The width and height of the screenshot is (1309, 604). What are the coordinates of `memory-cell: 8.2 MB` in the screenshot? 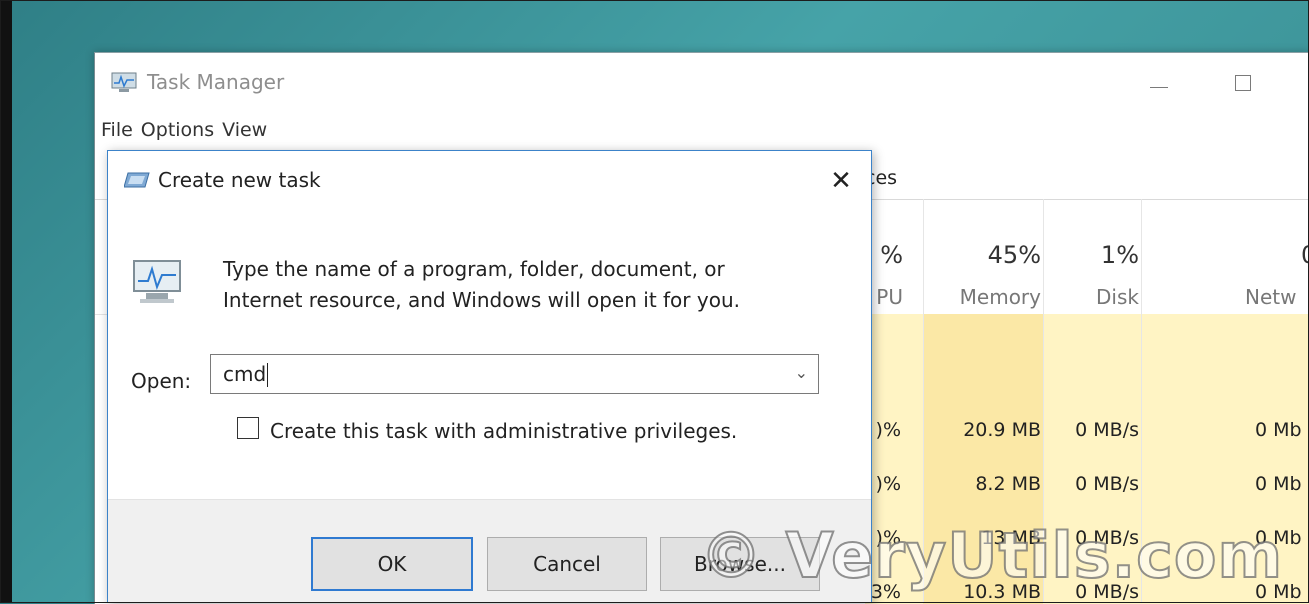 It's located at (1008, 484).